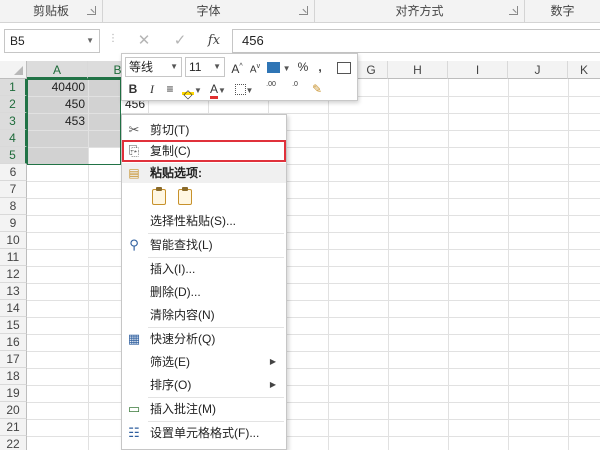 This screenshot has width=600, height=450. What do you see at coordinates (344, 67) in the screenshot?
I see `merge-center-button` at bounding box center [344, 67].